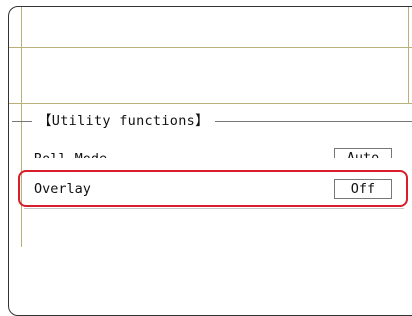 This screenshot has height=316, width=412. What do you see at coordinates (62, 189) in the screenshot?
I see `overlay-label: Overlay` at bounding box center [62, 189].